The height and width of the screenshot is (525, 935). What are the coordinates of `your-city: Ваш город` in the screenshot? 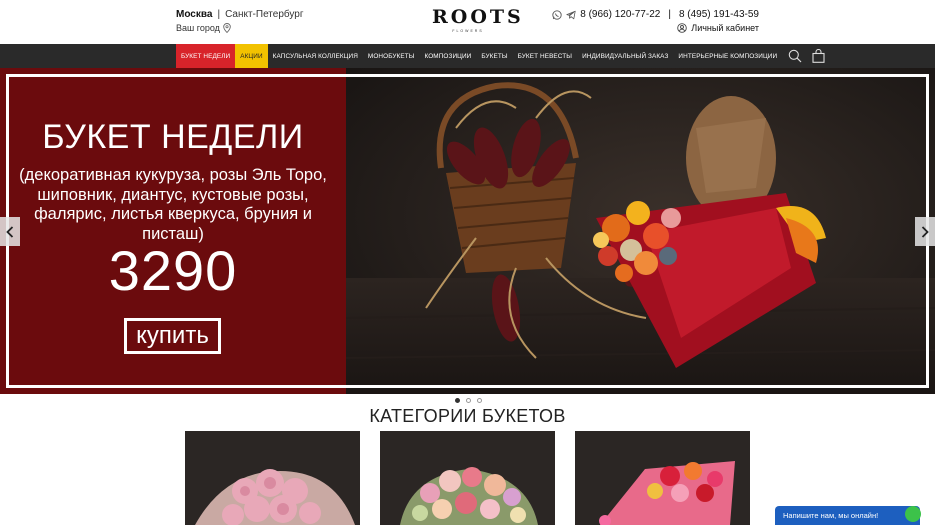 It's located at (203, 28).